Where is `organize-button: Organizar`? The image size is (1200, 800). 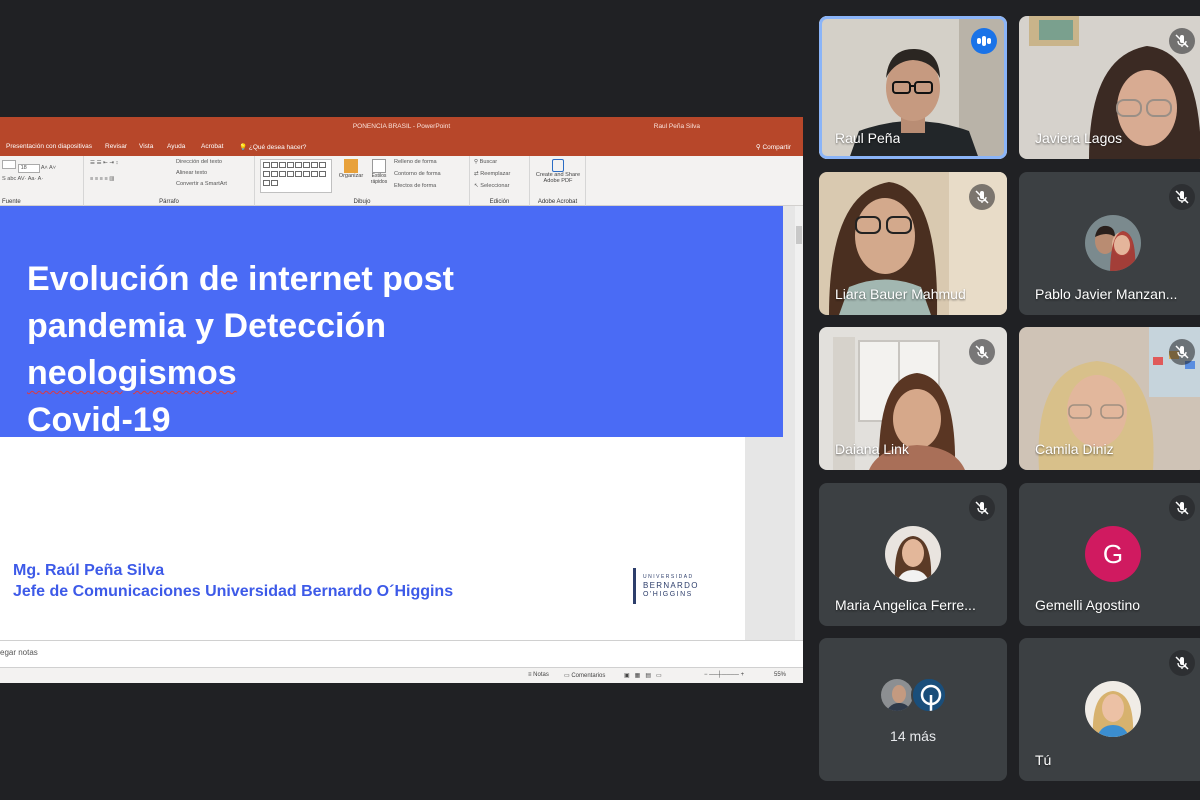 organize-button: Organizar is located at coordinates (351, 169).